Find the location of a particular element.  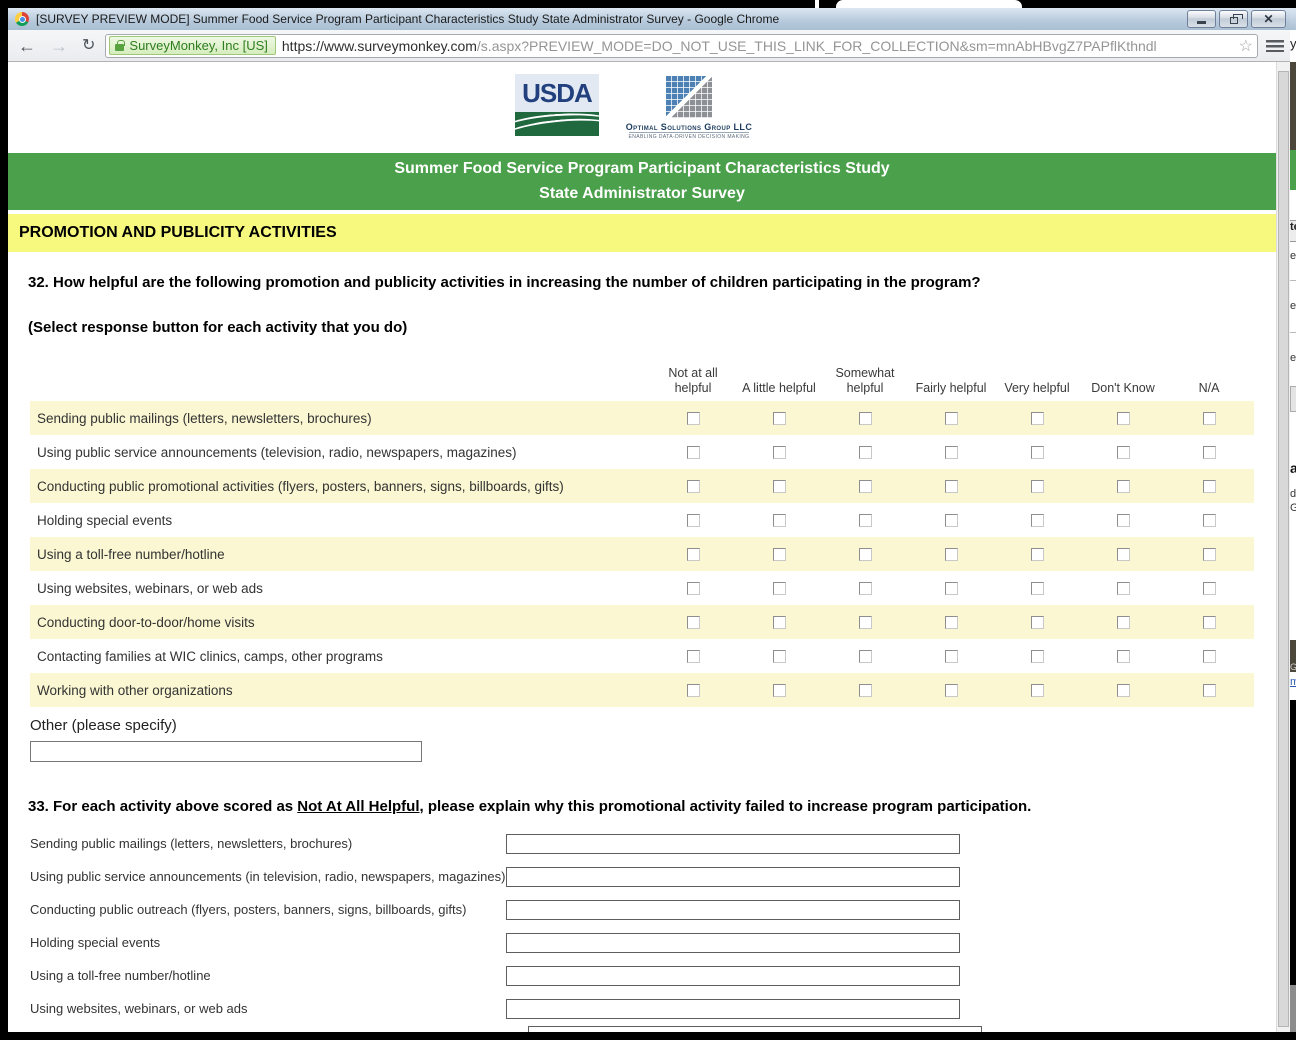

minimize-button is located at coordinates (1201, 19).